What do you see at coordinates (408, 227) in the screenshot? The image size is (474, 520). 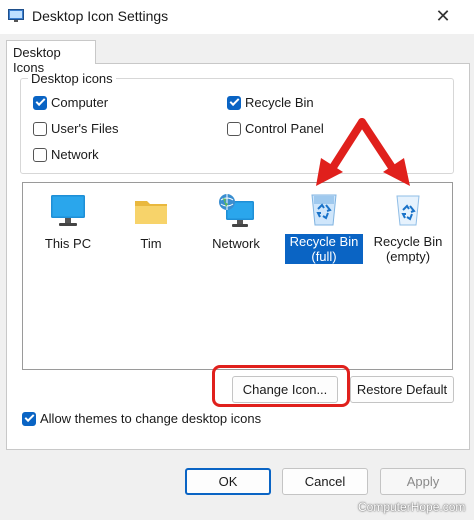 I see `icon-item-recycle-bin-empty: Recycle Bin (empty)` at bounding box center [408, 227].